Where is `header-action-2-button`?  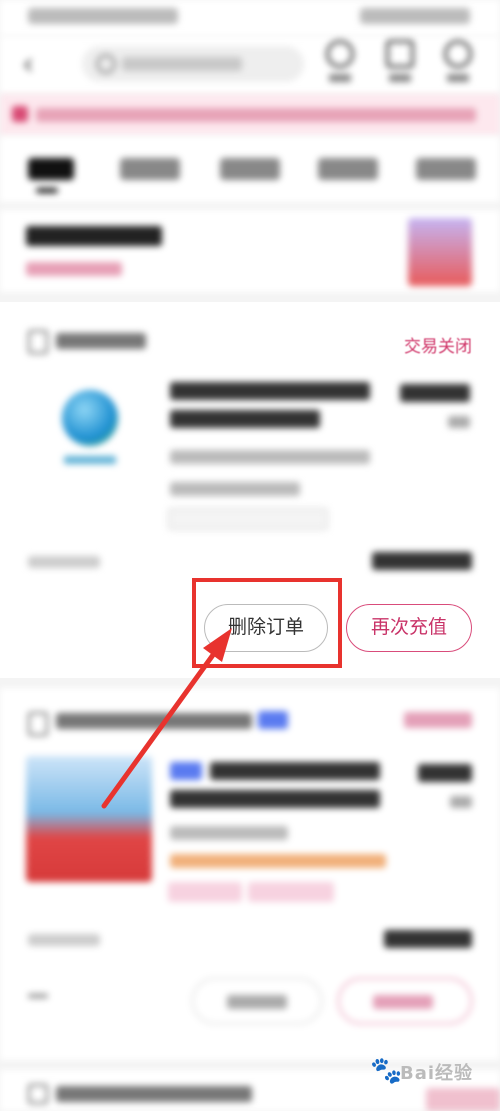
header-action-2-button is located at coordinates (400, 64).